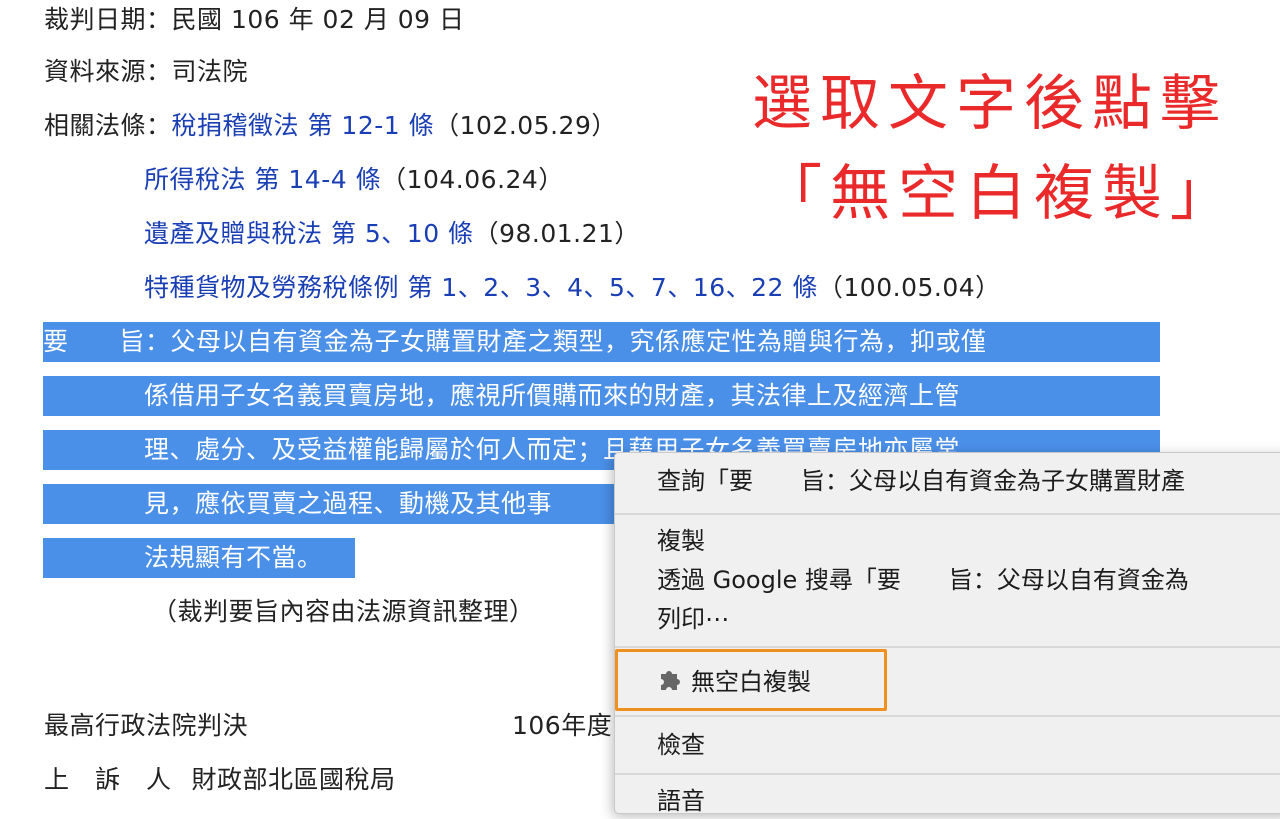  What do you see at coordinates (262, 179) in the screenshot?
I see `law-link: 所得稅法 第 14-4 條` at bounding box center [262, 179].